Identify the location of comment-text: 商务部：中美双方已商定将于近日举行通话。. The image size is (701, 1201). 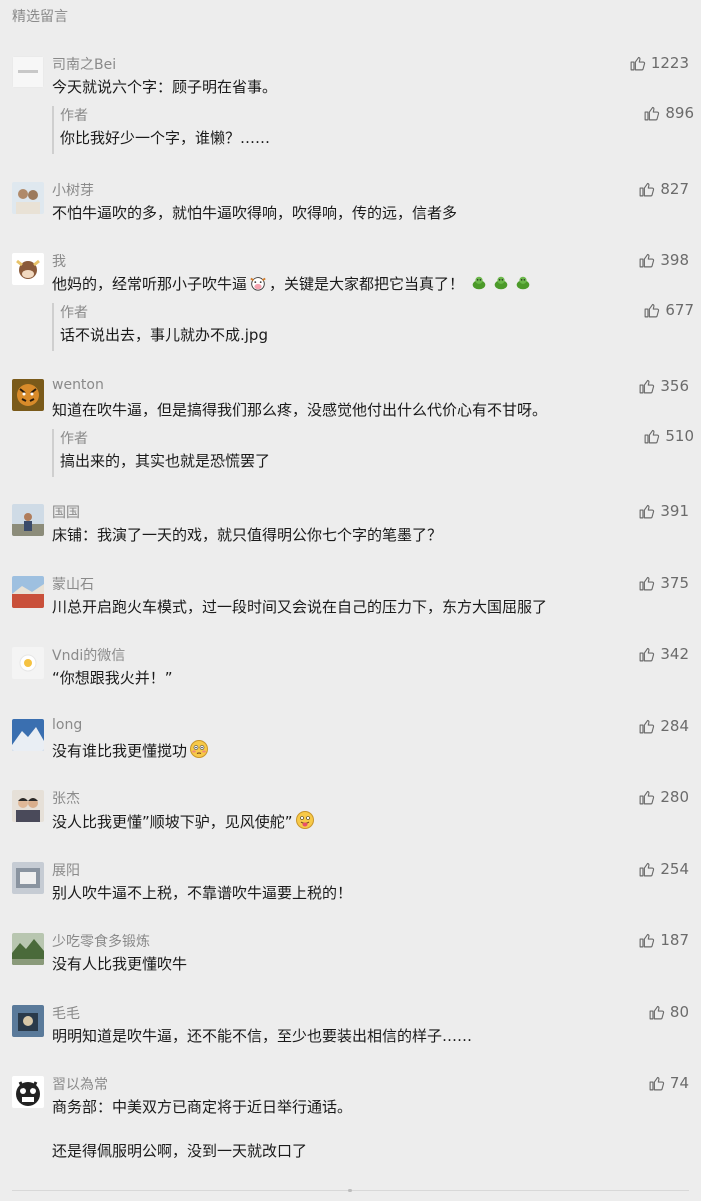
(202, 1107).